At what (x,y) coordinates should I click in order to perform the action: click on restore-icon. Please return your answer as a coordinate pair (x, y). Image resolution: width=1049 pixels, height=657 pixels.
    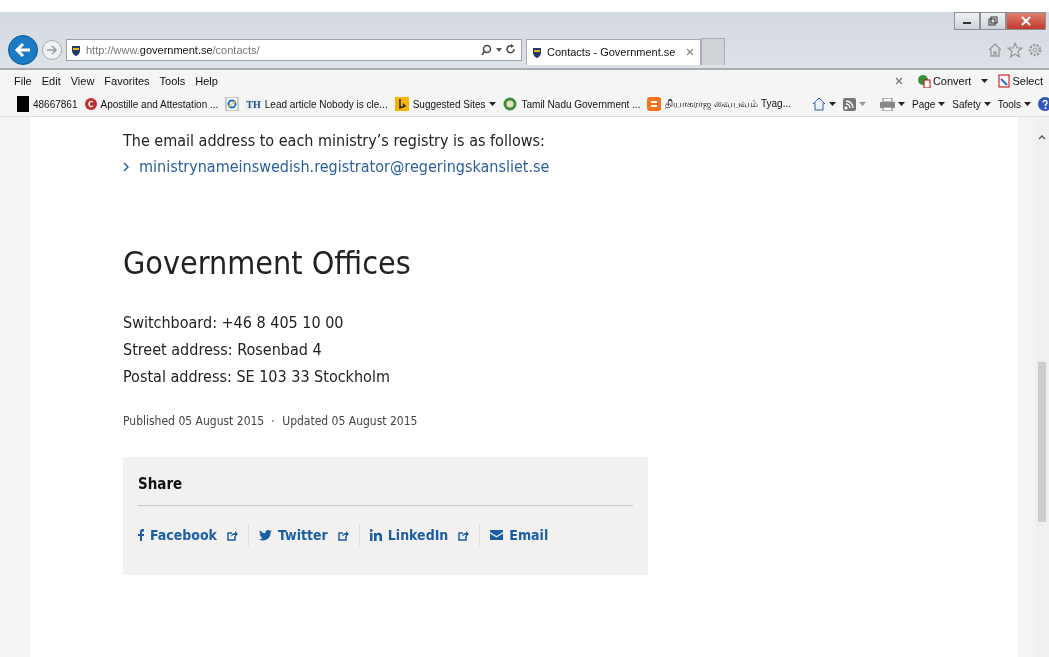
    Looking at the image, I should click on (993, 21).